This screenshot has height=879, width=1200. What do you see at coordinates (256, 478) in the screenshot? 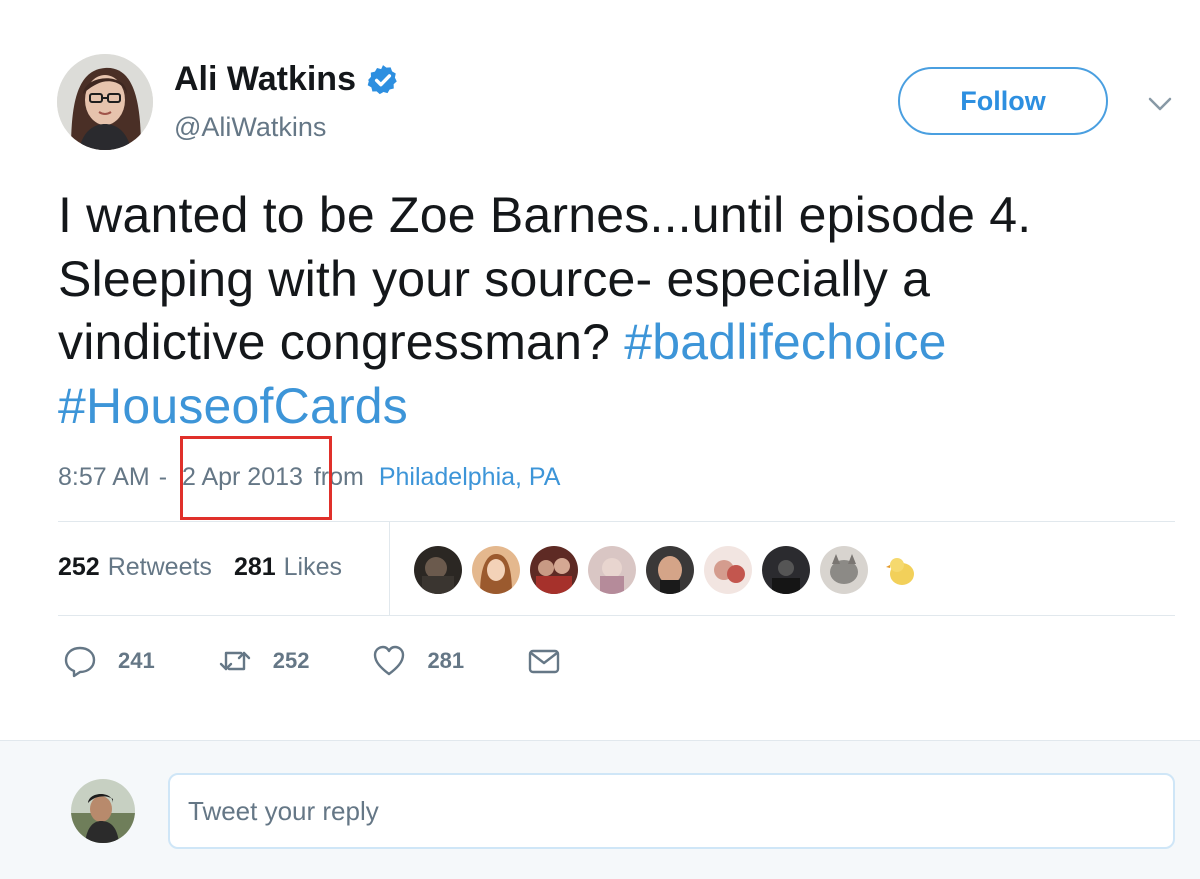
I see `date-highlight-box` at bounding box center [256, 478].